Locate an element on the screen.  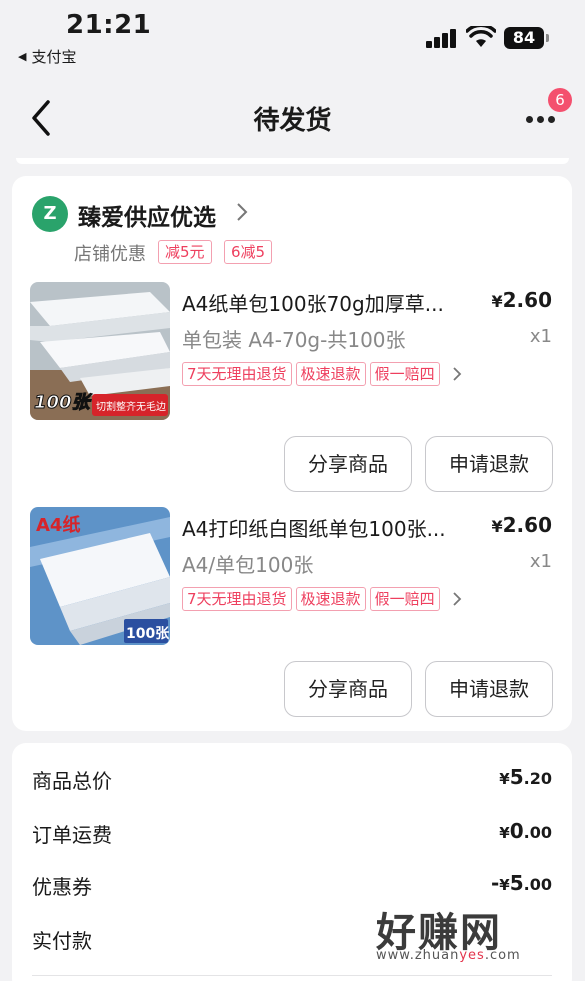
summary-label-shipping: 订单运费 is located at coordinates (72, 835).